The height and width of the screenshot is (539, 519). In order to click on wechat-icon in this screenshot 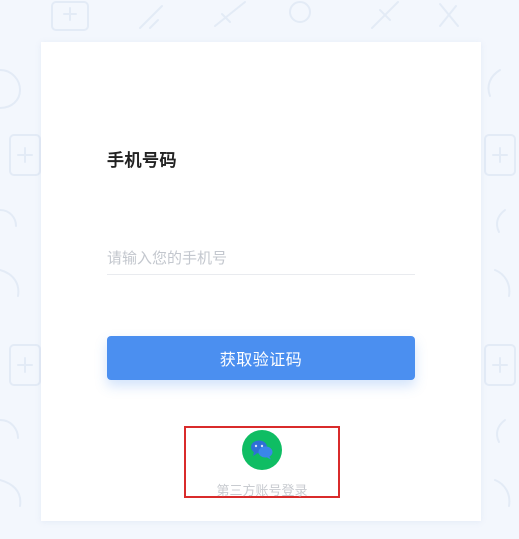, I will do `click(262, 450)`.